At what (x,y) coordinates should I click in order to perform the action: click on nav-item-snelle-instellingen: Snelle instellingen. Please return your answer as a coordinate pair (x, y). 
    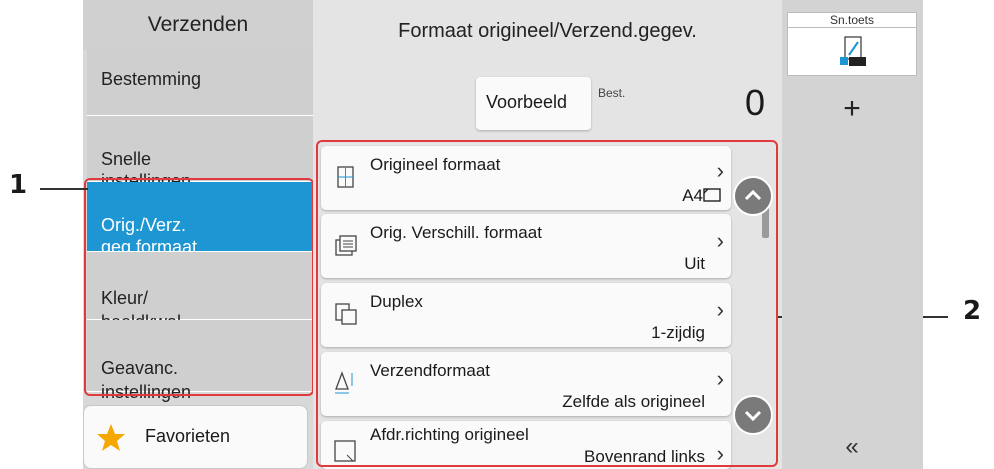
    Looking at the image, I should click on (200, 153).